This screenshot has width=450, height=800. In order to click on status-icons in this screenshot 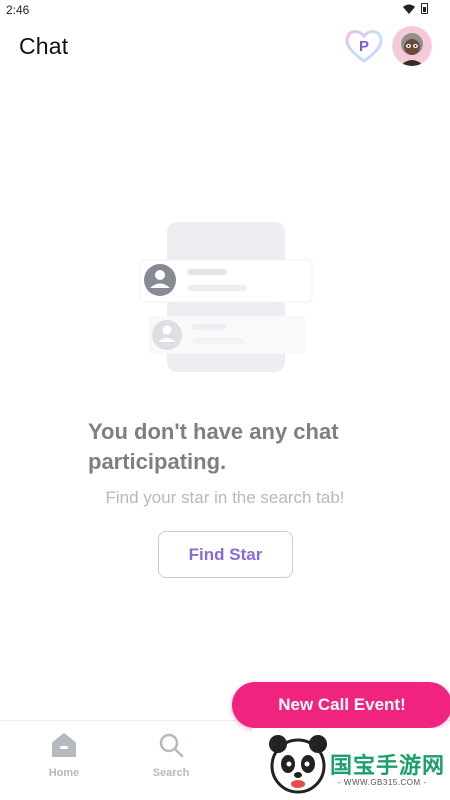, I will do `click(415, 8)`.